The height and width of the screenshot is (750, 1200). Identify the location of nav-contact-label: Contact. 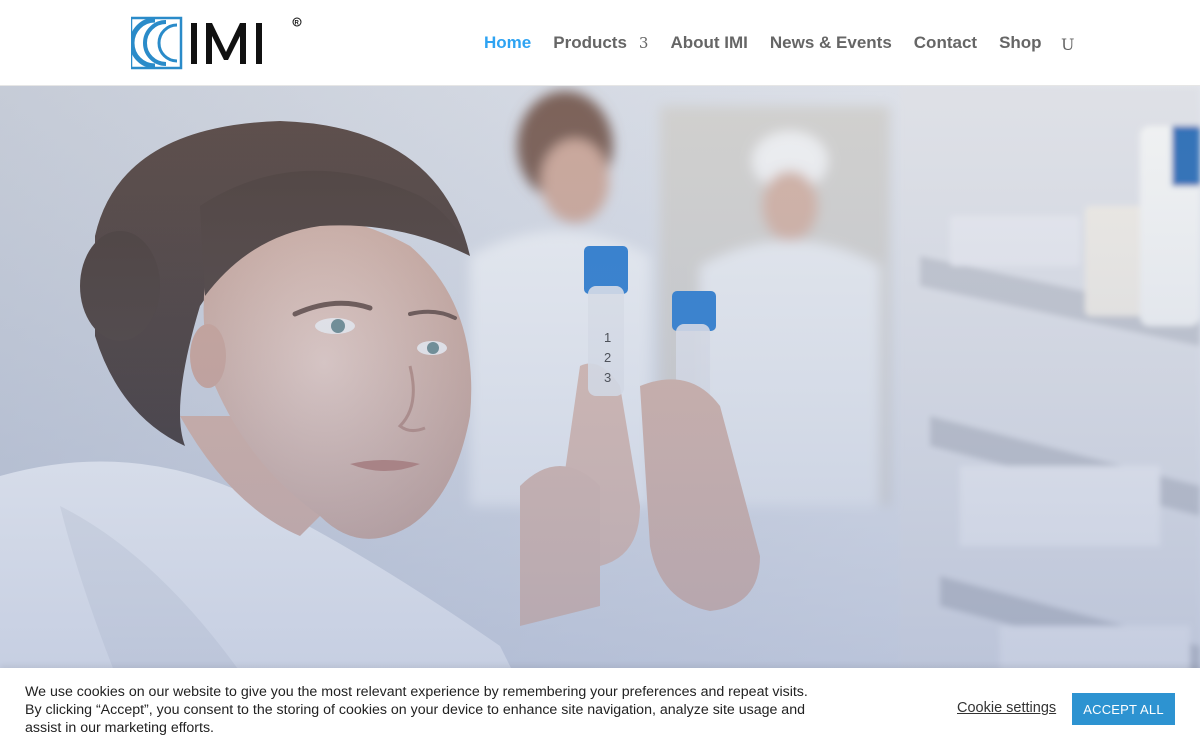
(945, 42).